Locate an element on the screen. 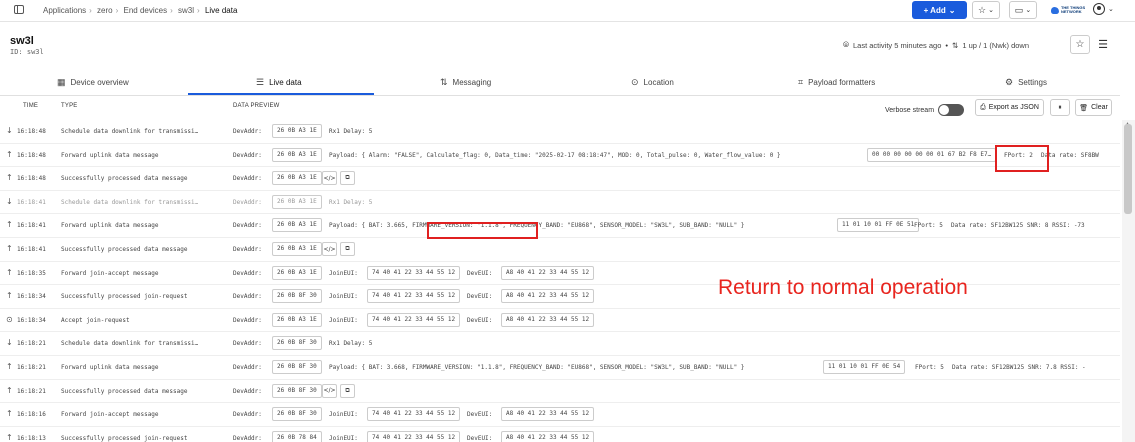 The height and width of the screenshot is (442, 1135). tab-label: Live data is located at coordinates (285, 82).